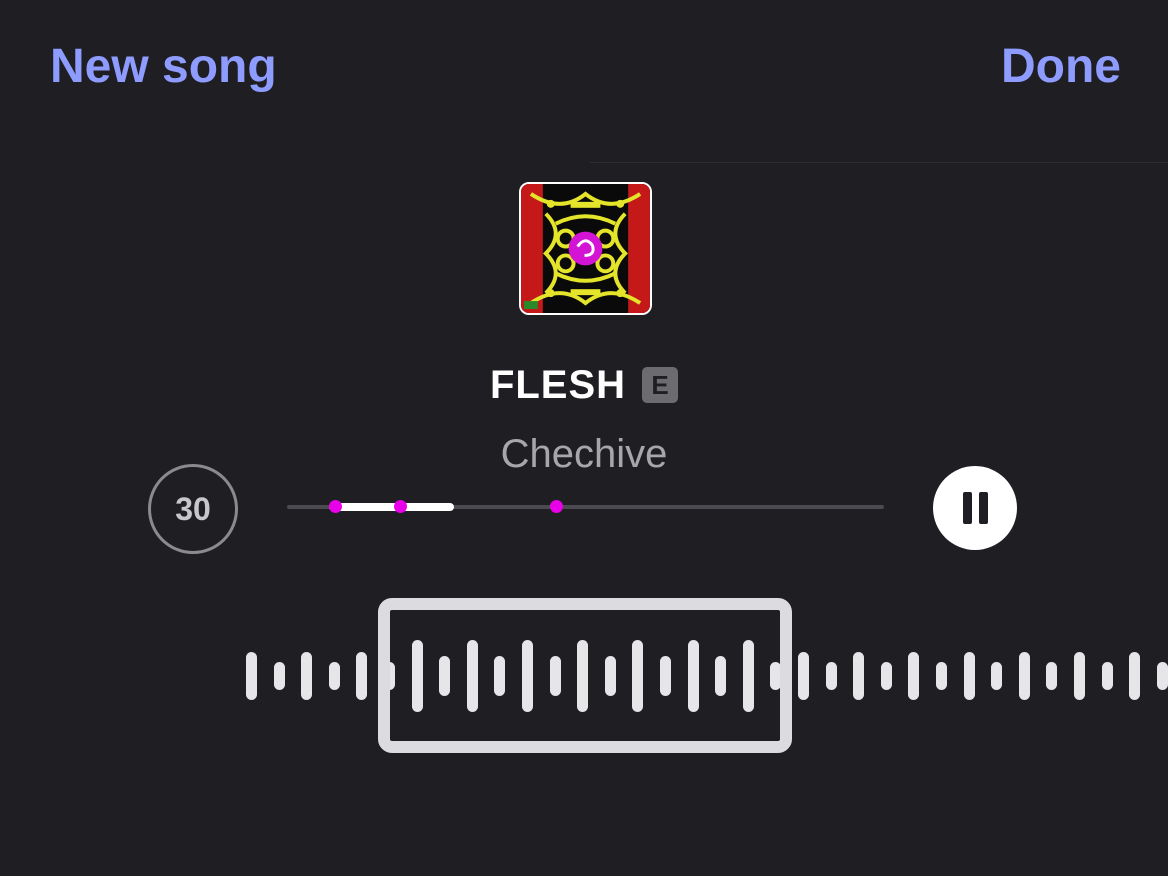 This screenshot has height=876, width=1168. Describe the element at coordinates (585, 506) in the screenshot. I see `playback-progress` at that location.